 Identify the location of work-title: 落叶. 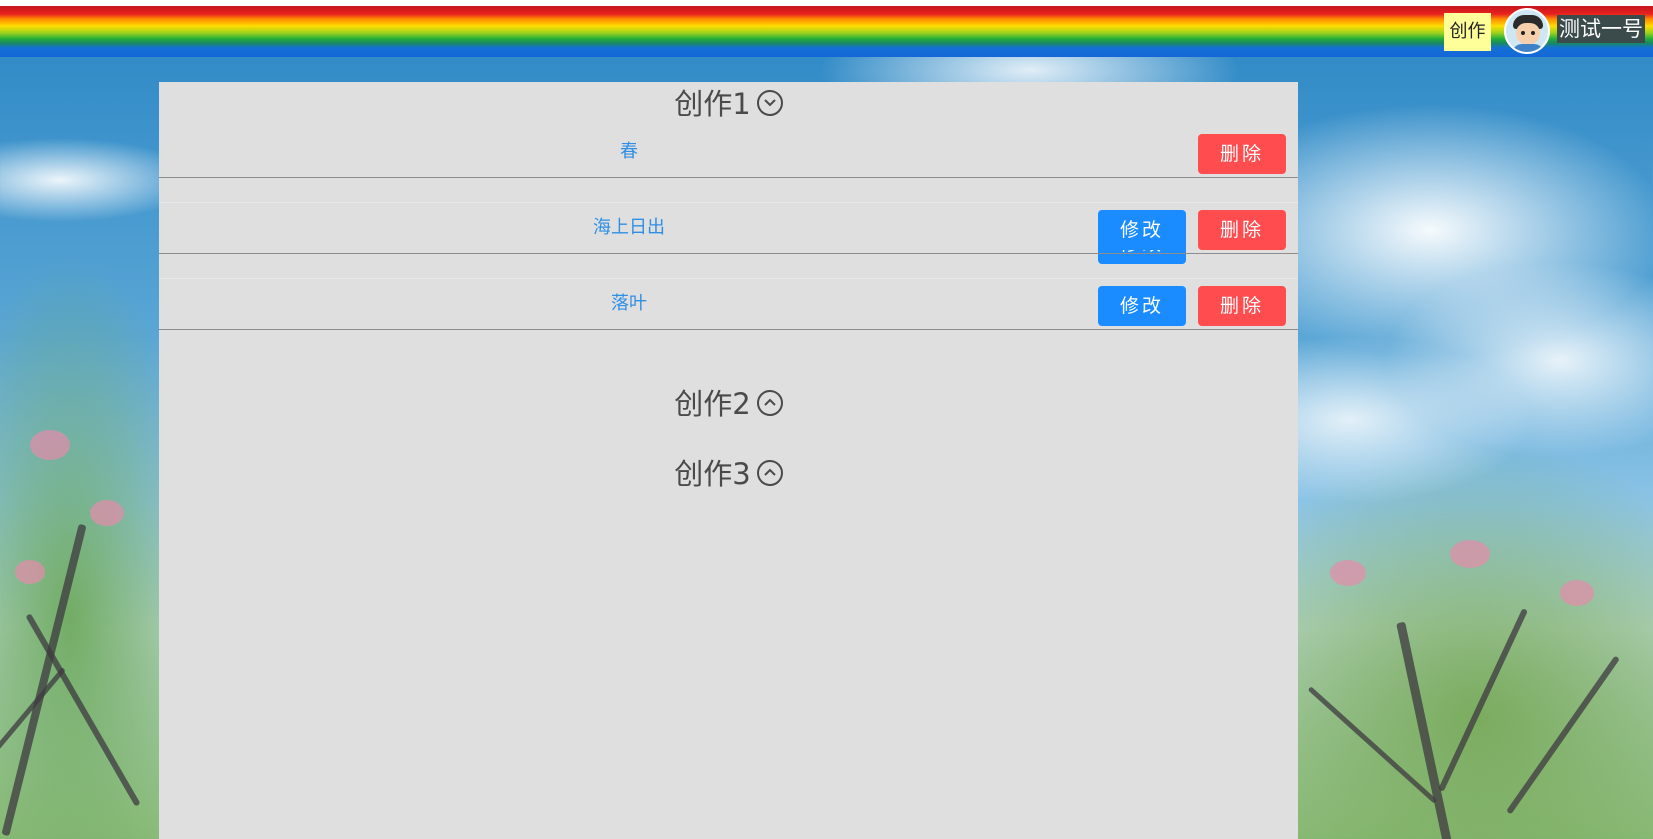
(629, 302).